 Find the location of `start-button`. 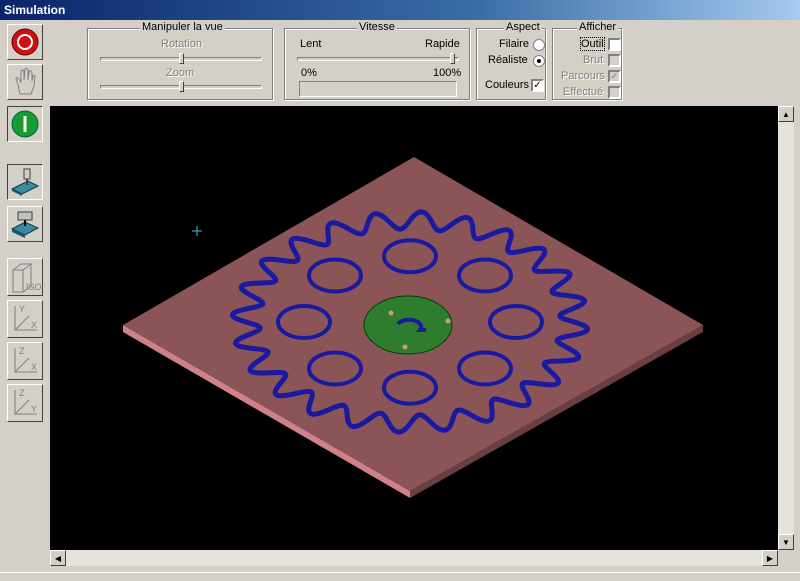

start-button is located at coordinates (25, 124).